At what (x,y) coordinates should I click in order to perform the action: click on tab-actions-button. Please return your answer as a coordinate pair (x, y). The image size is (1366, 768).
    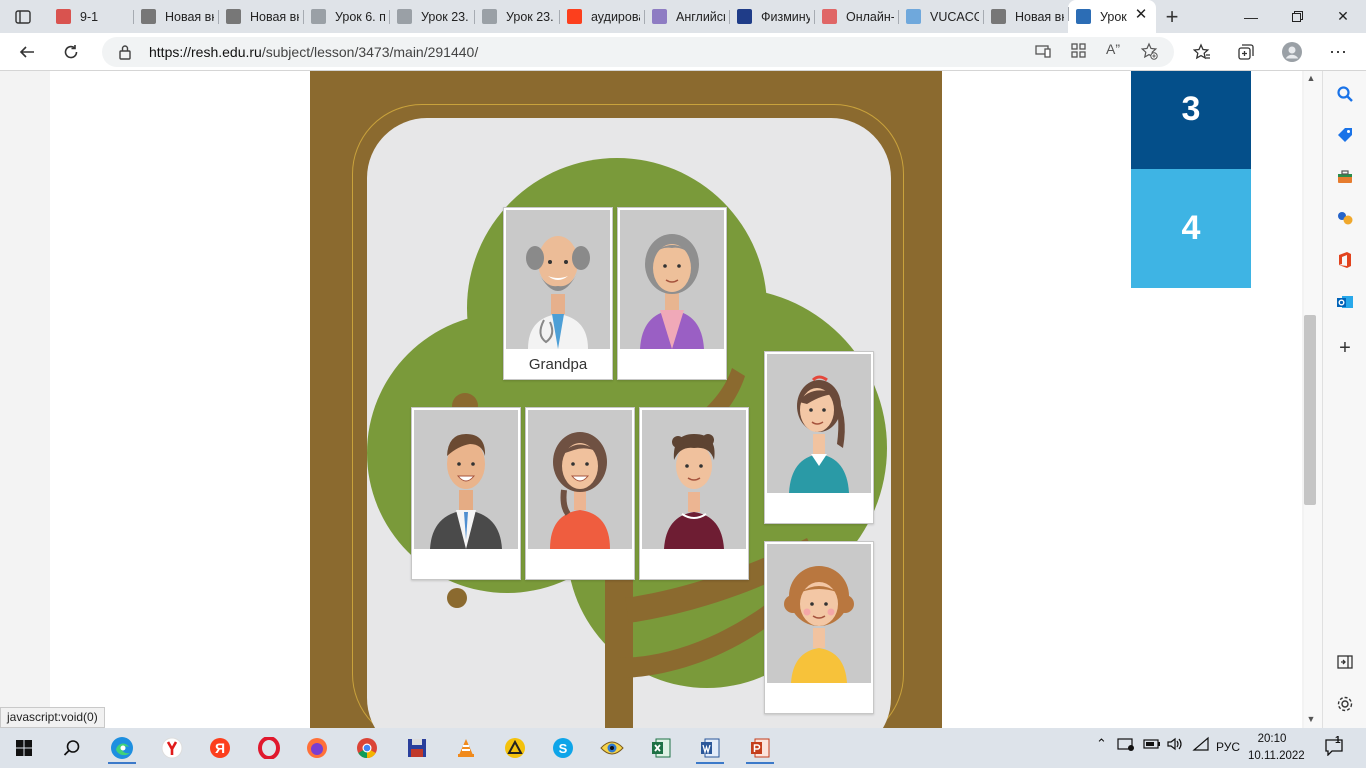
    Looking at the image, I should click on (23, 17).